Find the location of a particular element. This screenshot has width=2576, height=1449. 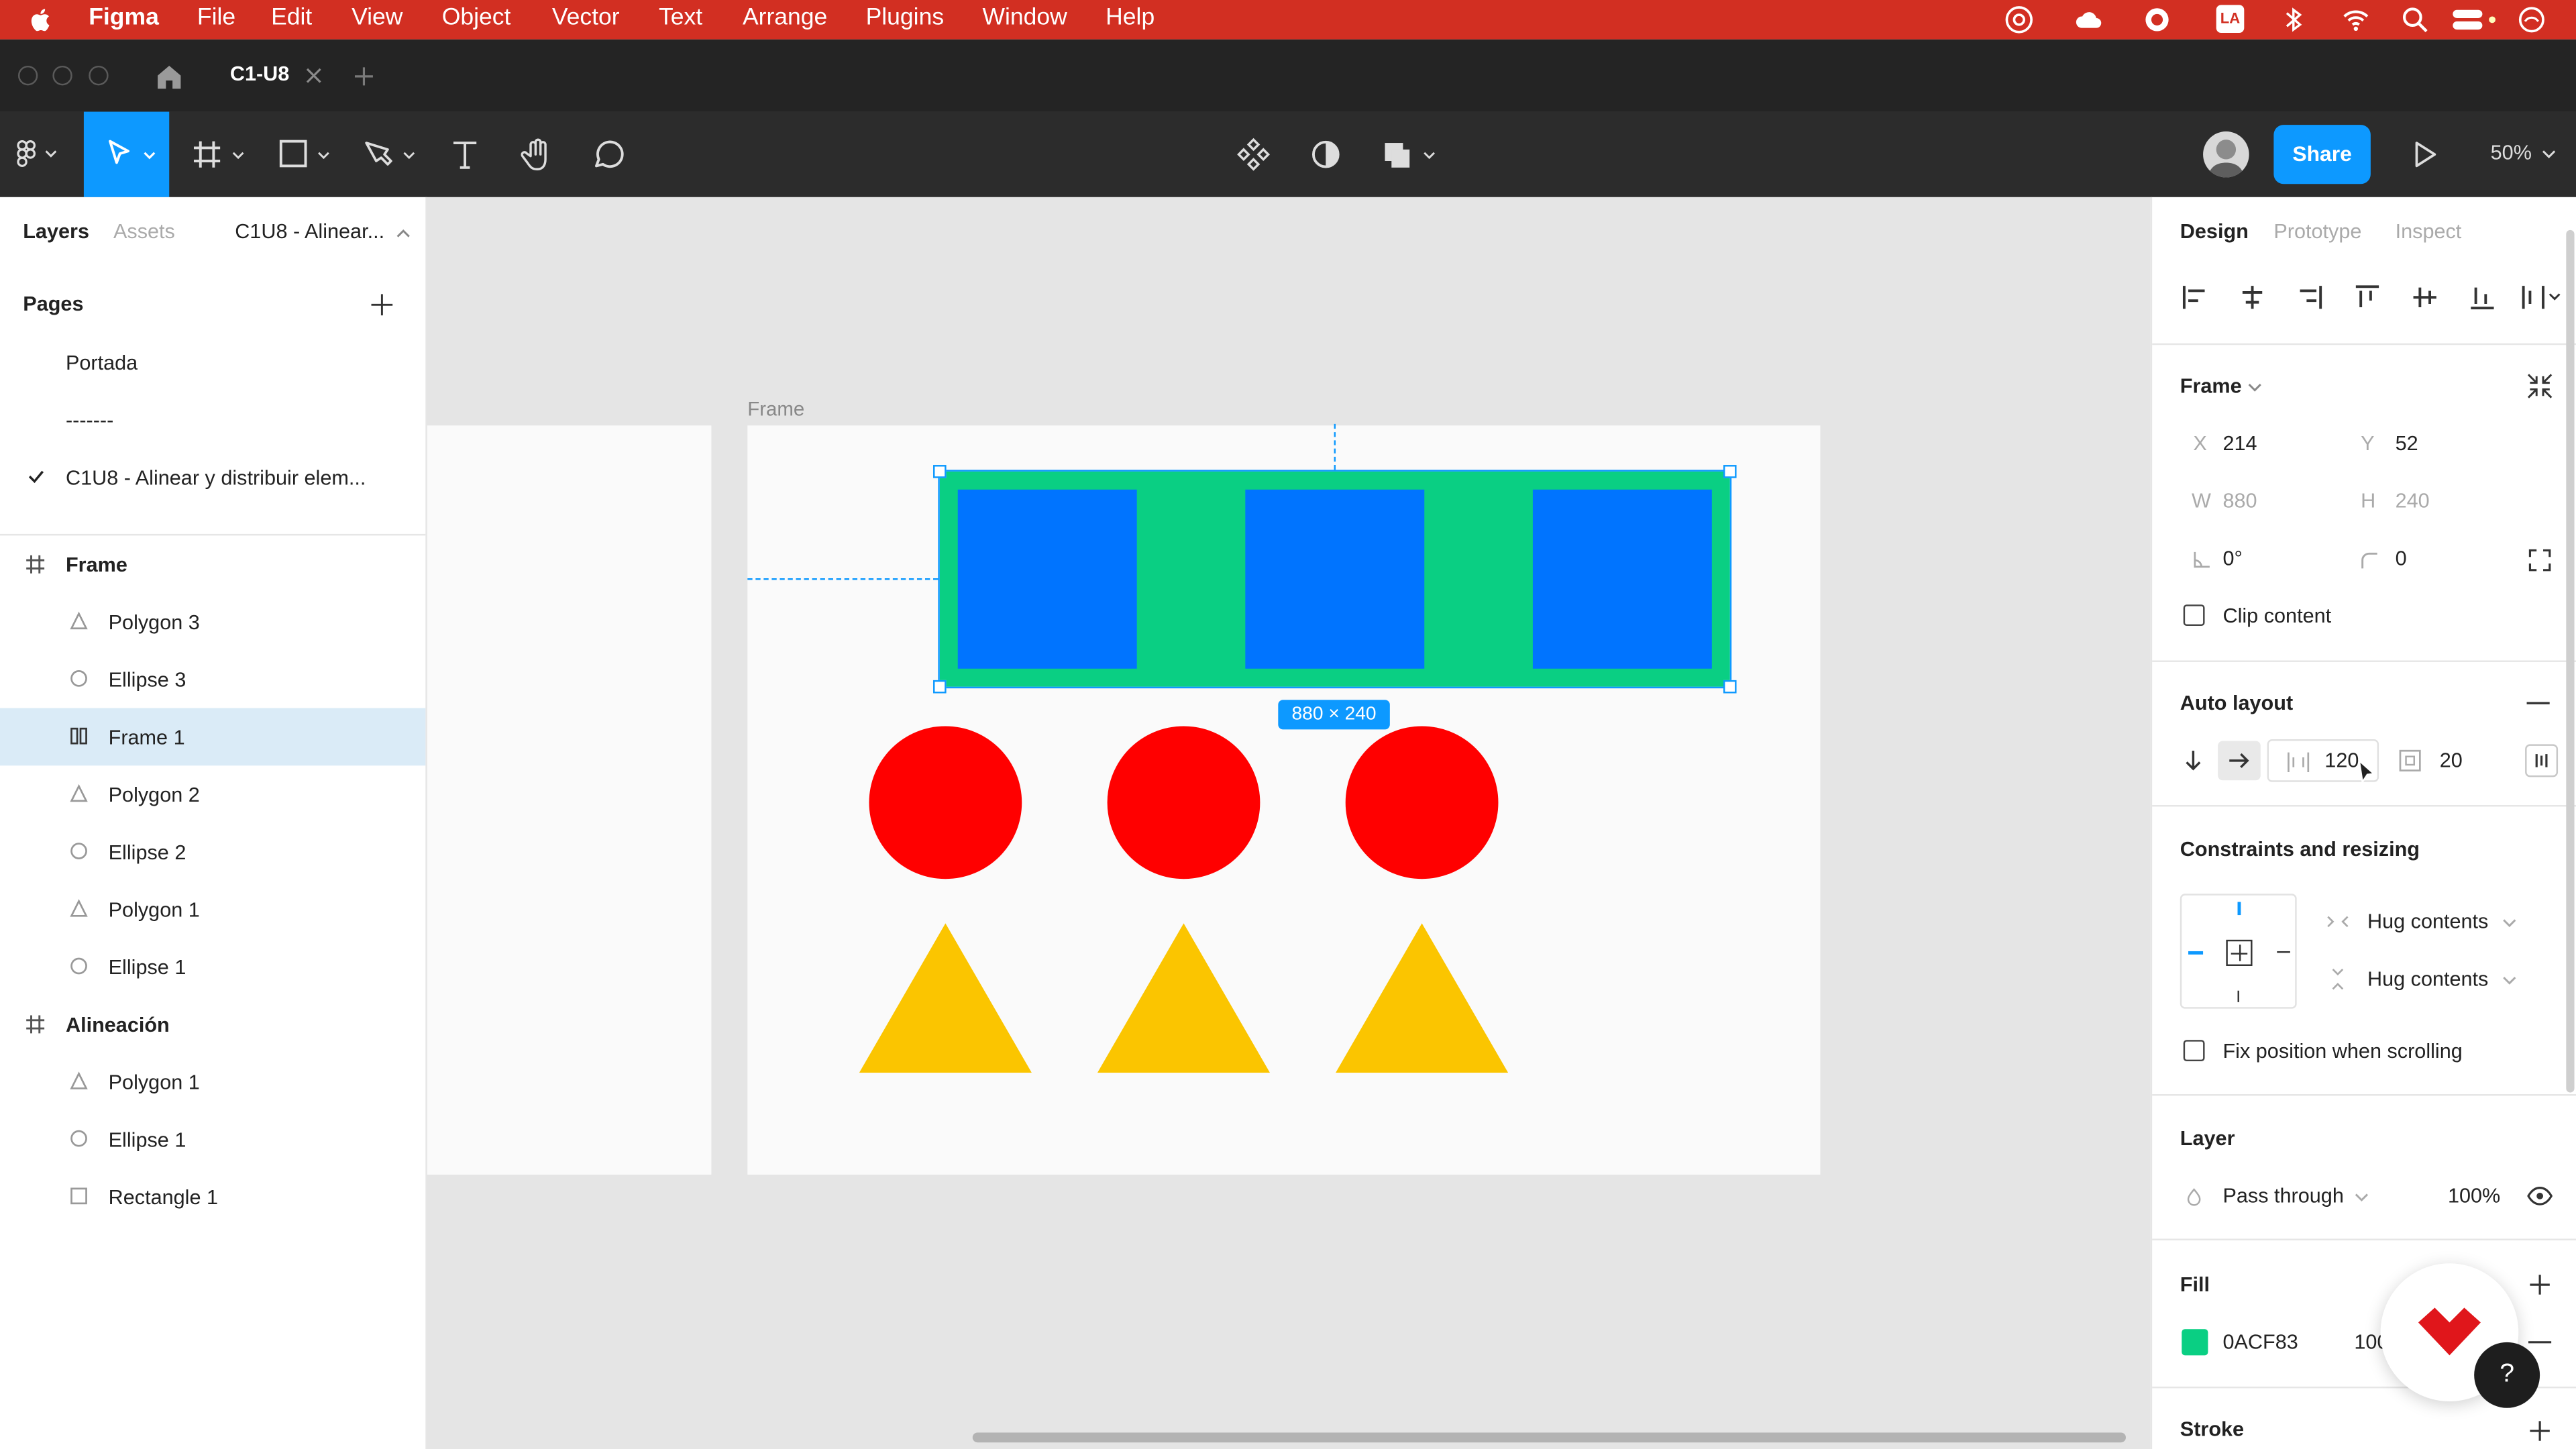

wifi-icon is located at coordinates (2356, 19).